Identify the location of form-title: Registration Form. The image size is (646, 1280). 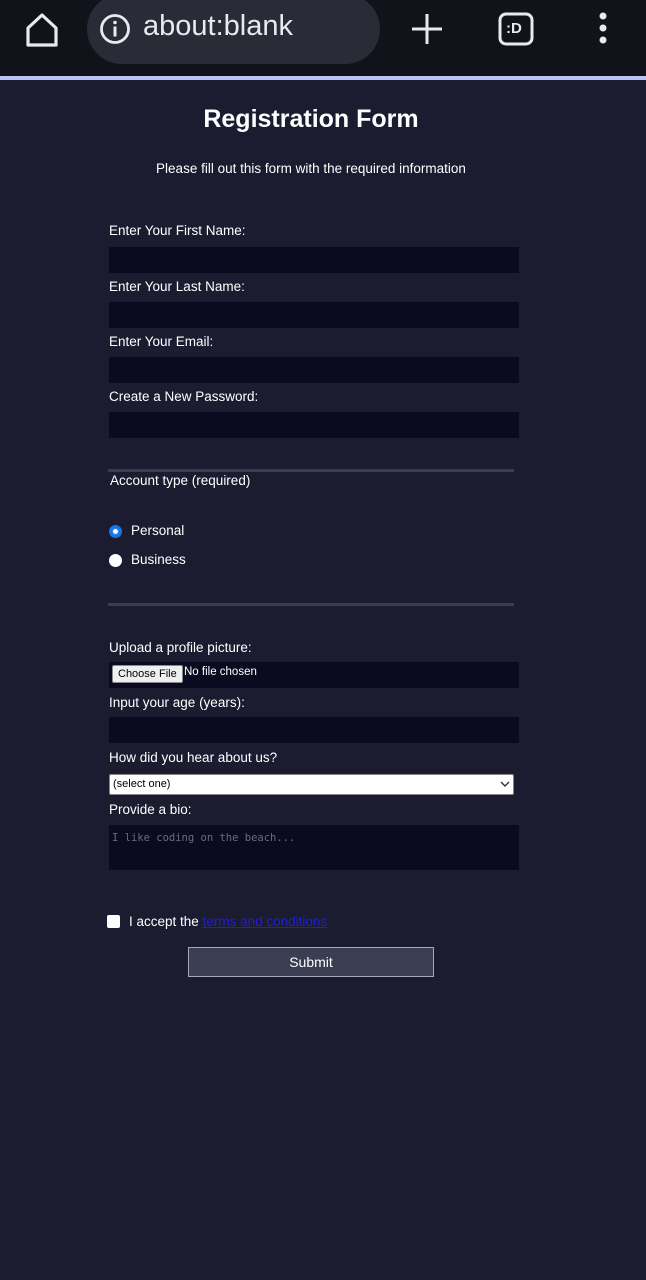
(311, 119).